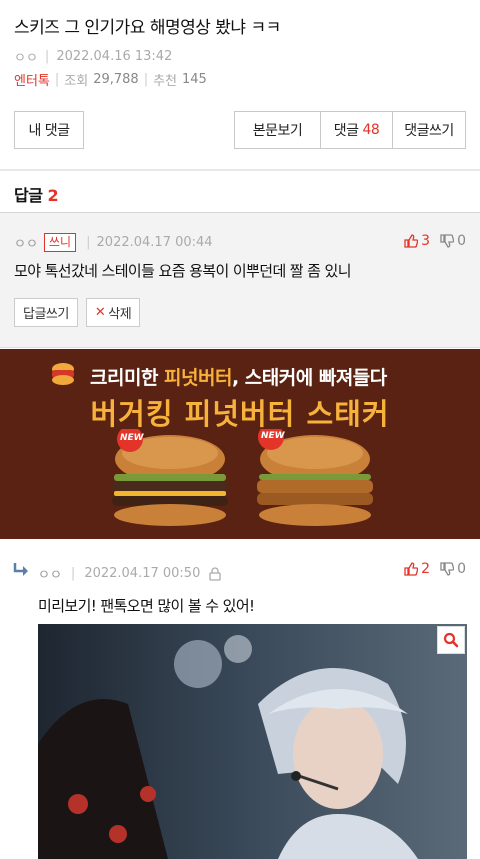 The image size is (480, 859). I want to click on upvote-button: 3, so click(417, 241).